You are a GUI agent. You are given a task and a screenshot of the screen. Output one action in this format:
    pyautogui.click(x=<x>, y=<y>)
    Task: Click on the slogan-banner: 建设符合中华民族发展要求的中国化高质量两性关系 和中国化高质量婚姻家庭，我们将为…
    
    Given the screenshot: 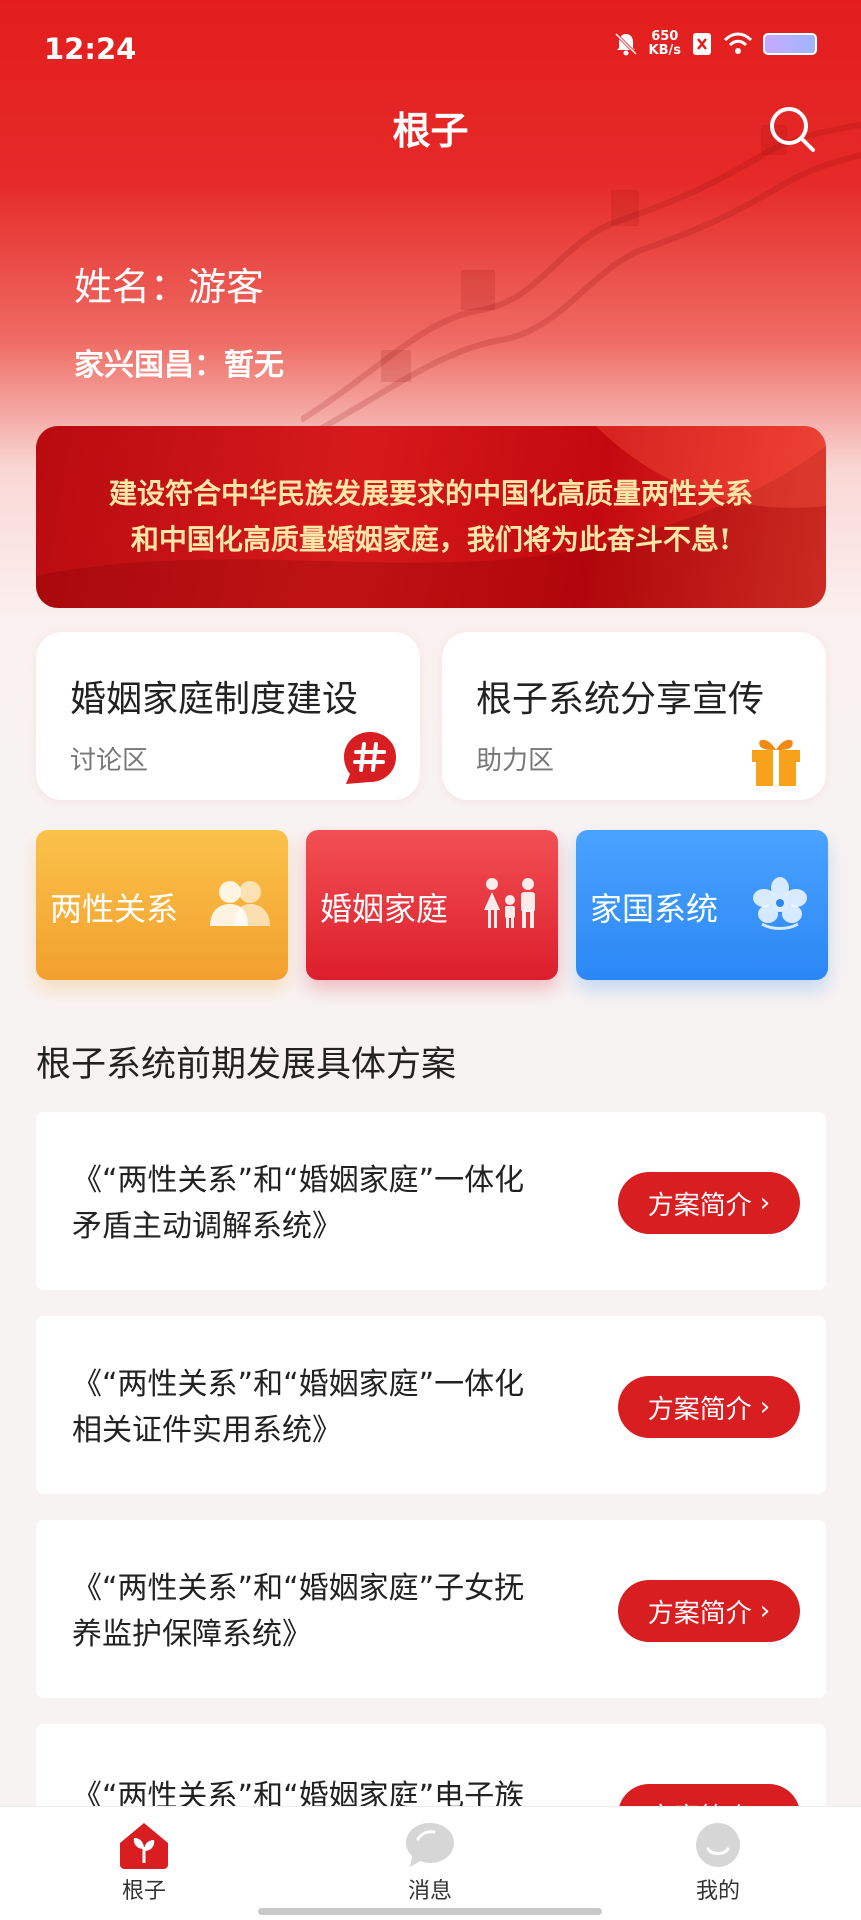 What is the action you would take?
    pyautogui.click(x=431, y=517)
    